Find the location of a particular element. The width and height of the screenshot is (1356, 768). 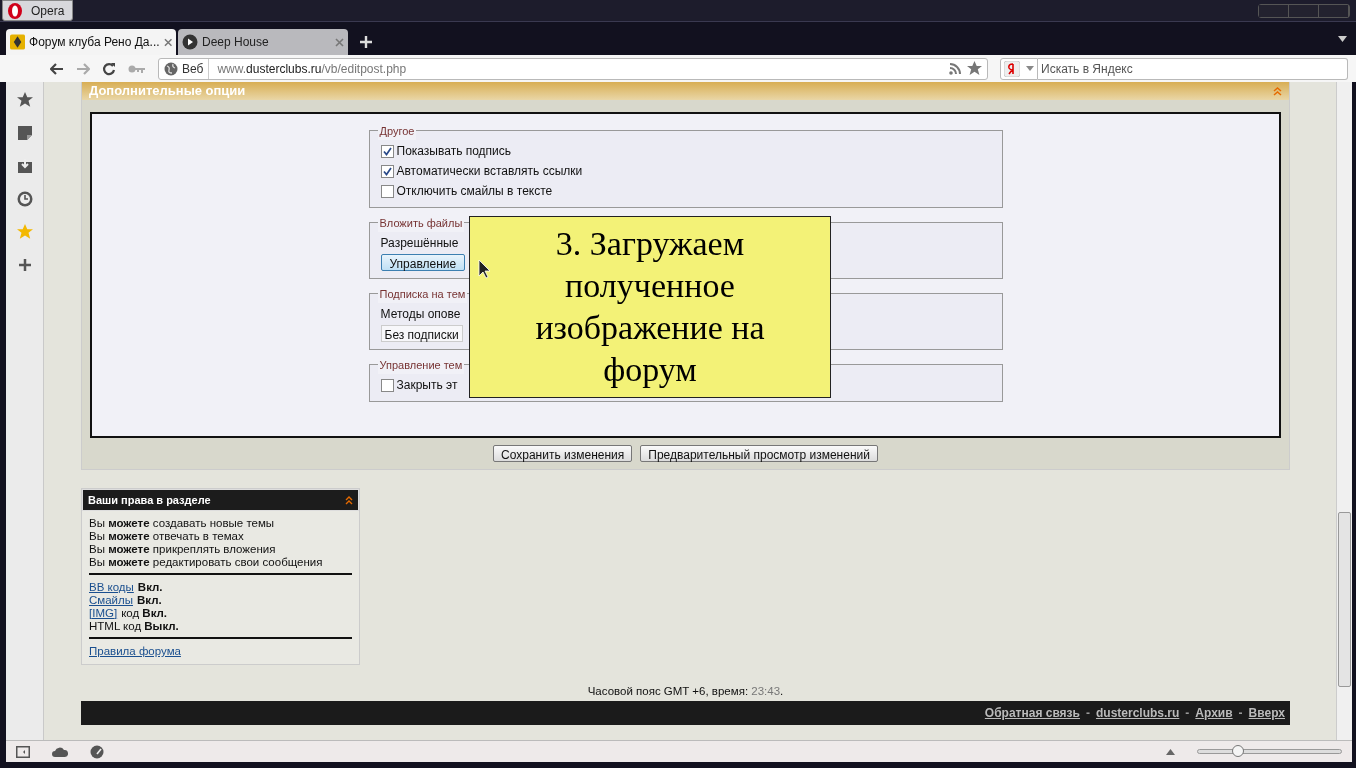

collapse-chevrons-icon is located at coordinates (349, 500).